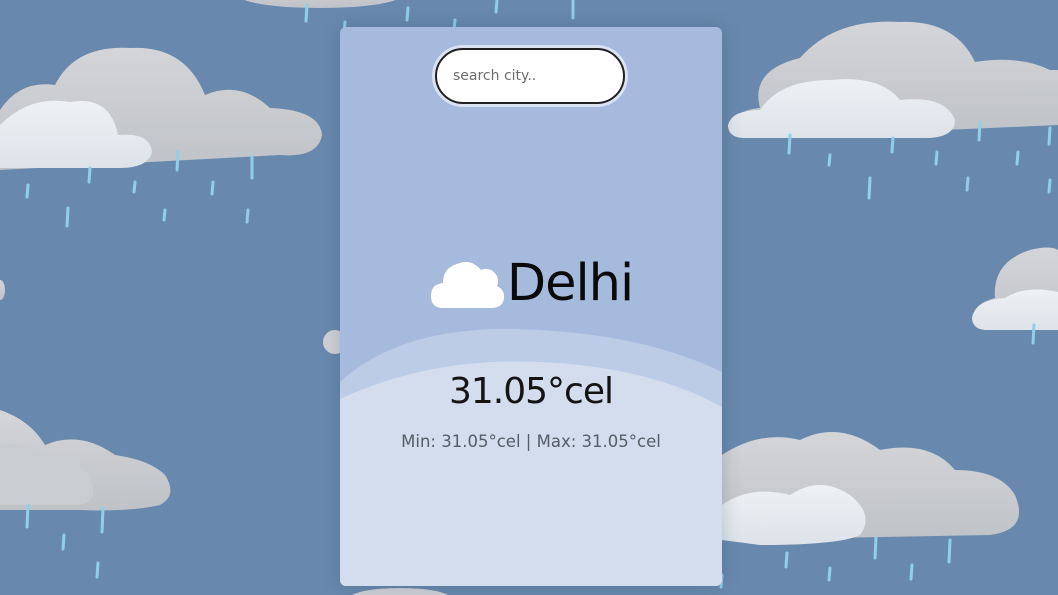 This screenshot has height=595, width=1058. I want to click on city-heading: Delhi, so click(531, 283).